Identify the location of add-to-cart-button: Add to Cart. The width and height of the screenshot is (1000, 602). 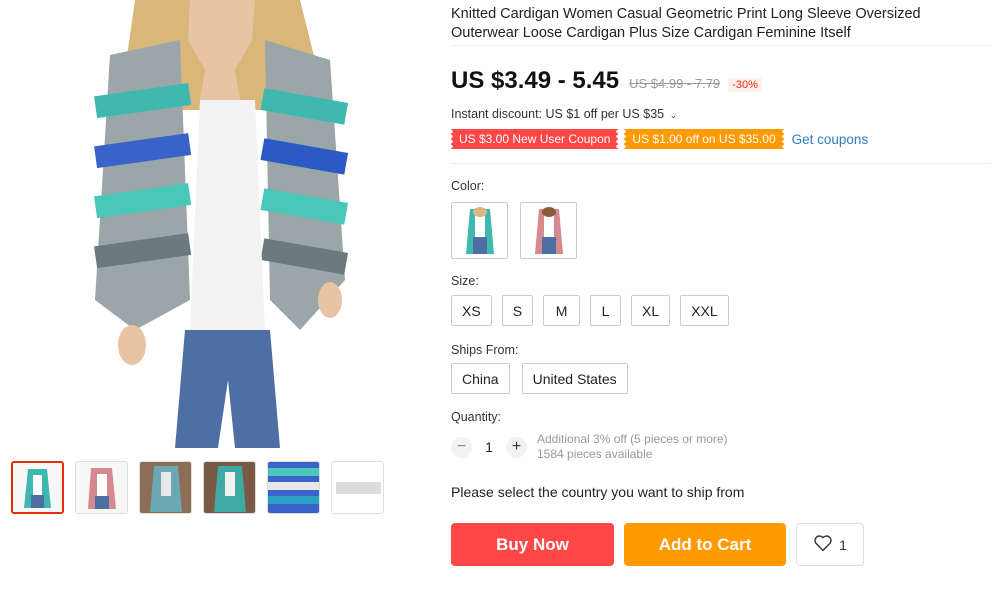
(705, 544).